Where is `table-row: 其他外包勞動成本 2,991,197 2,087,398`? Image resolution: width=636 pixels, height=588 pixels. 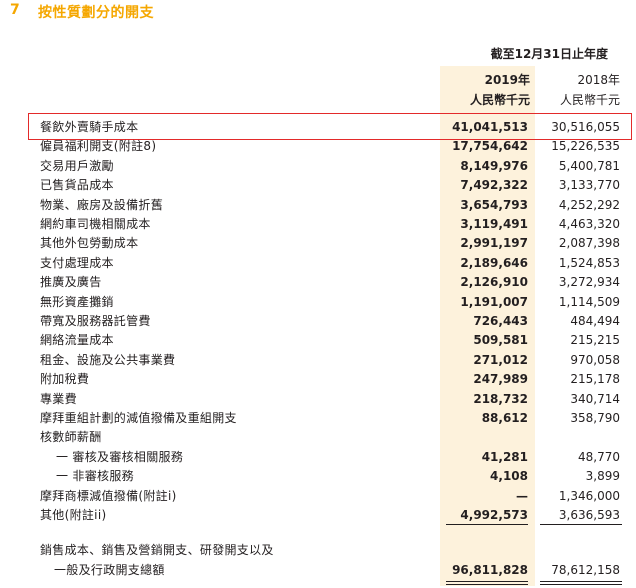 table-row: 其他外包勞動成本 2,991,197 2,087,398 is located at coordinates (318, 243).